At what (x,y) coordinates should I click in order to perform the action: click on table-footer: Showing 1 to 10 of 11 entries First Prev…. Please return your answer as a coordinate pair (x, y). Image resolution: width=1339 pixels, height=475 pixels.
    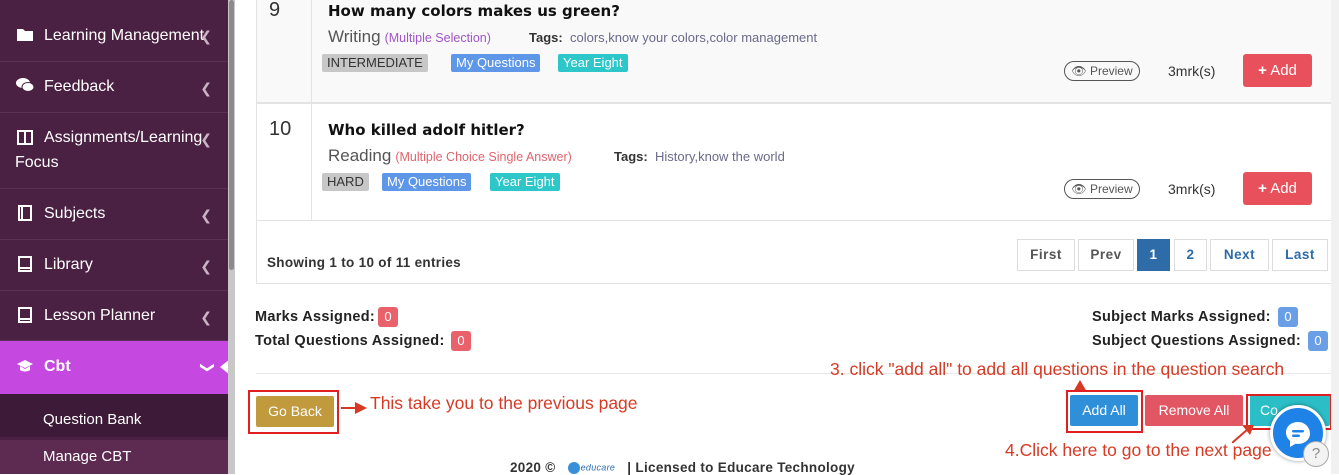
    Looking at the image, I should click on (795, 252).